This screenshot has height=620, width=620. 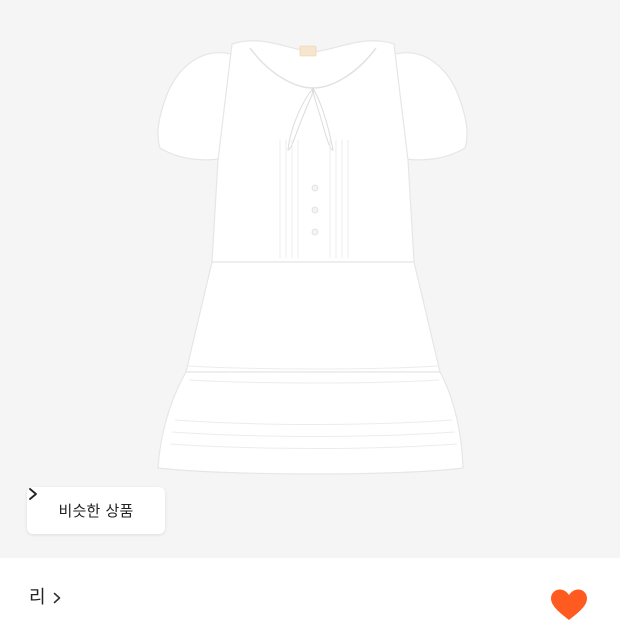 I want to click on brand-name: 리, so click(x=37, y=597).